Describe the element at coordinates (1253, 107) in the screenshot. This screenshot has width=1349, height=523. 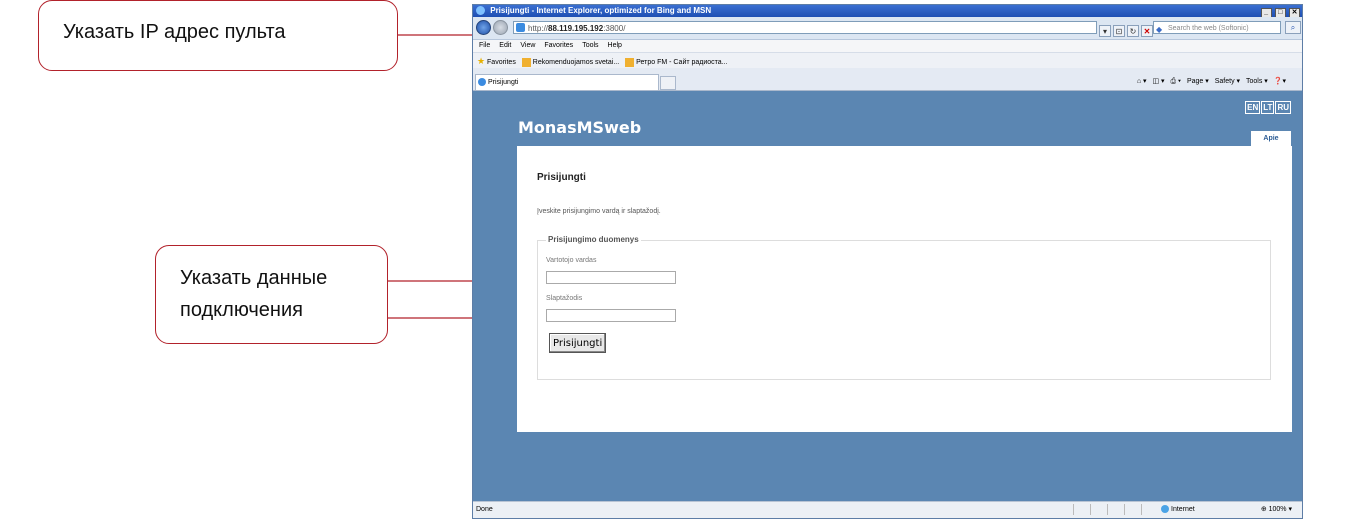
I see `lang-en: EN` at that location.